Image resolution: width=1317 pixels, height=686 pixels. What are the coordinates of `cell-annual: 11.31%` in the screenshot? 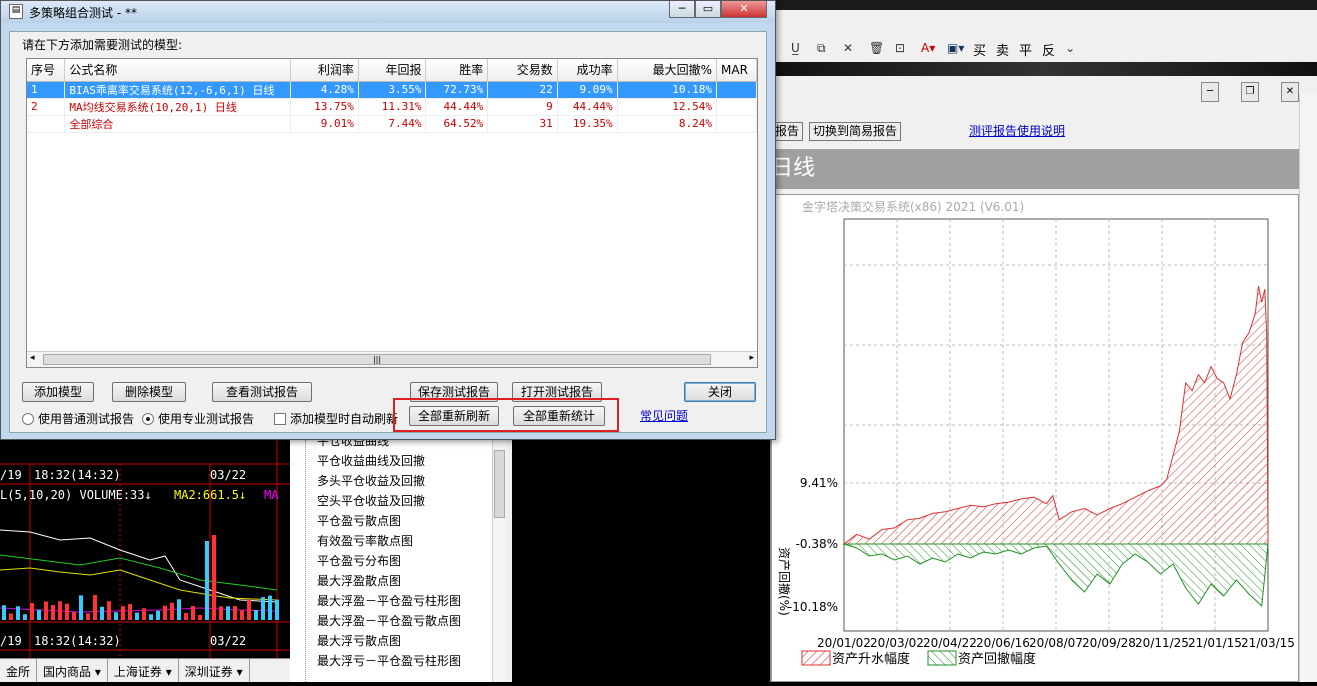 It's located at (392, 107).